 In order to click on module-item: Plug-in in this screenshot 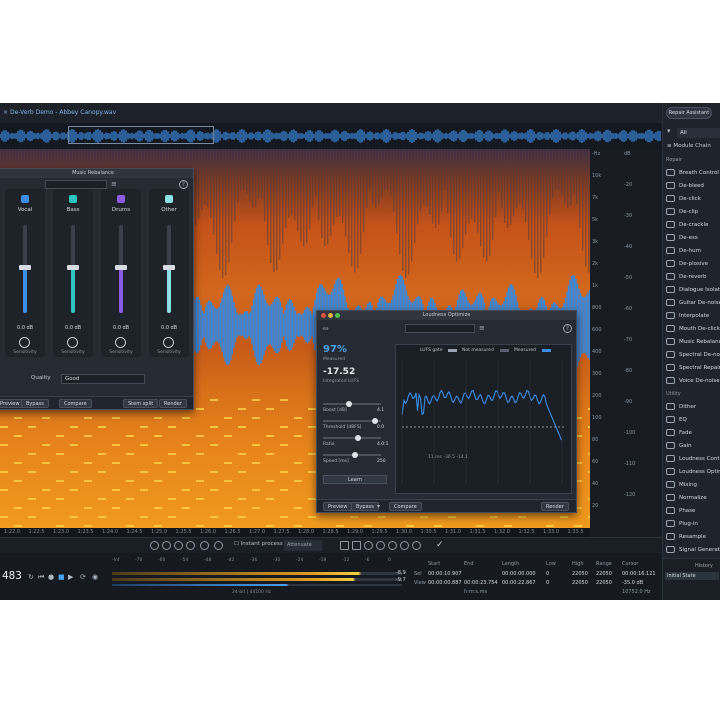, I will do `click(693, 524)`.